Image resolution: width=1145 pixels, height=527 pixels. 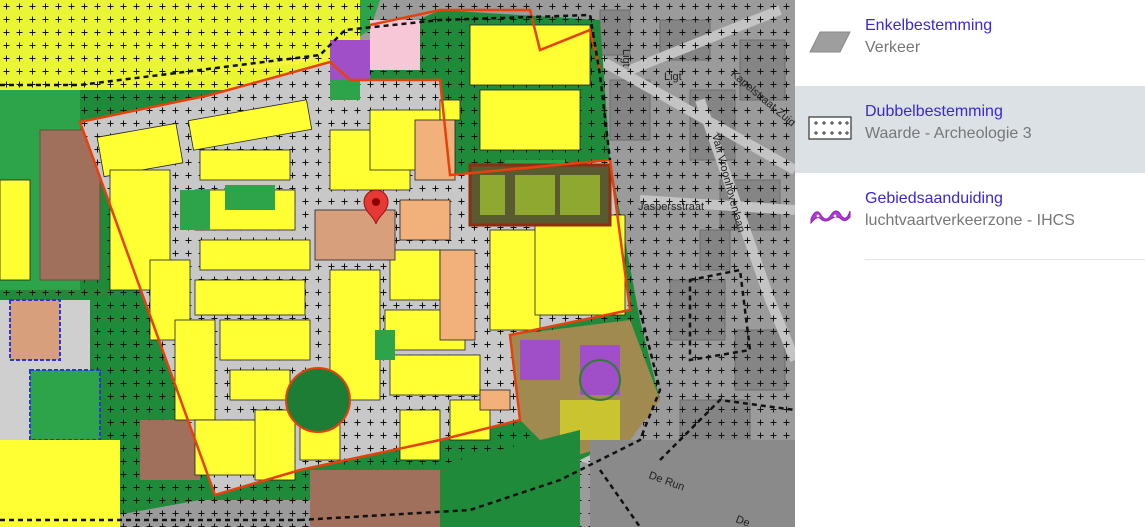 What do you see at coordinates (970, 43) in the screenshot?
I see `legend-item-enkelbestemming: Enkelbestemming Verkeer` at bounding box center [970, 43].